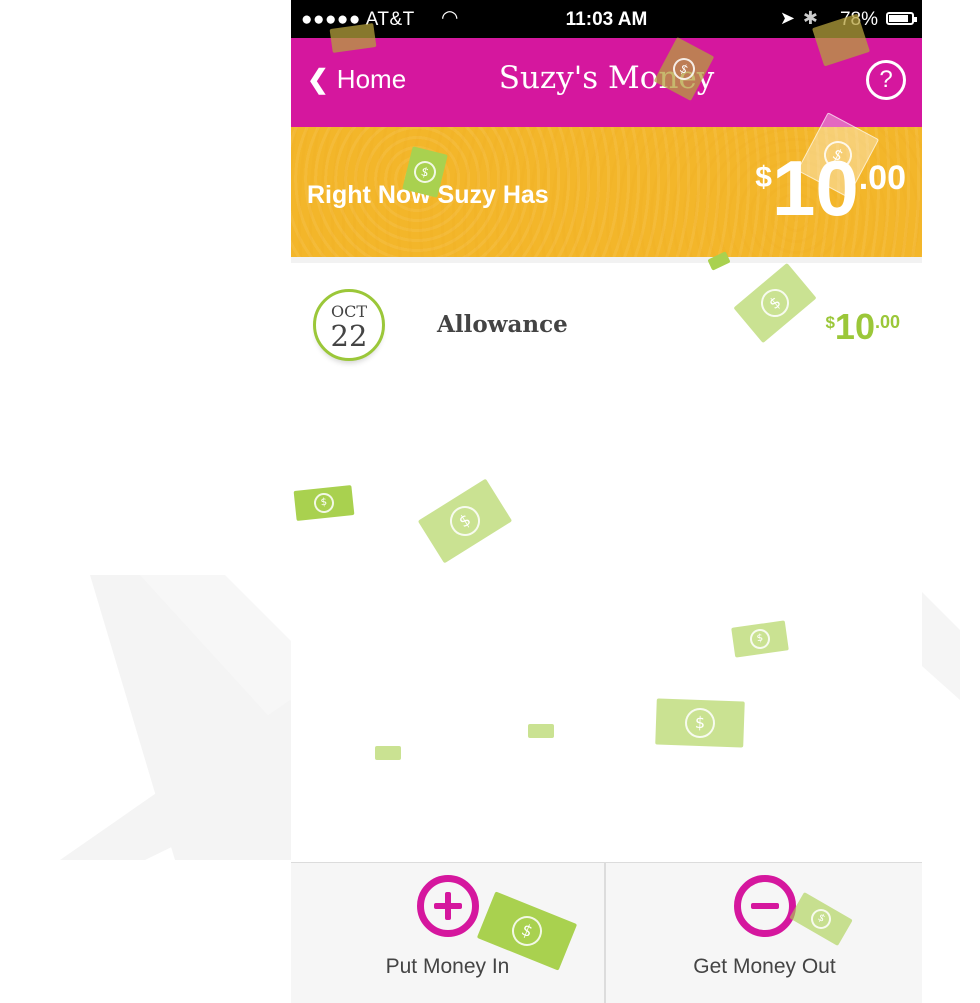 The image size is (980, 1003). Describe the element at coordinates (854, 326) in the screenshot. I see `transaction-whole: 10` at that location.